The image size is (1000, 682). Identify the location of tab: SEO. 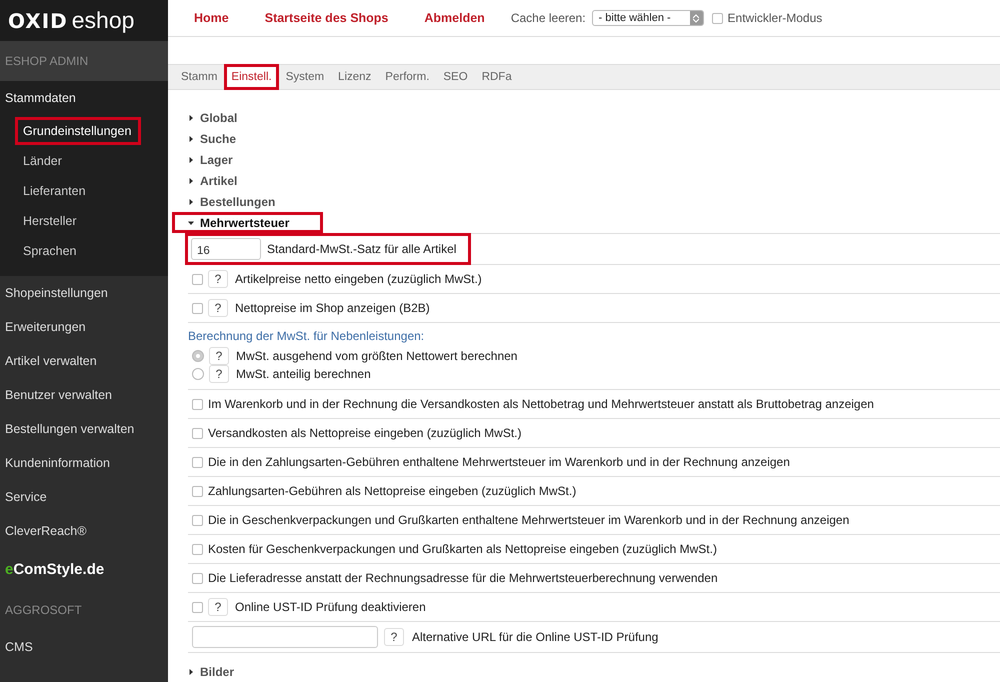
(455, 76).